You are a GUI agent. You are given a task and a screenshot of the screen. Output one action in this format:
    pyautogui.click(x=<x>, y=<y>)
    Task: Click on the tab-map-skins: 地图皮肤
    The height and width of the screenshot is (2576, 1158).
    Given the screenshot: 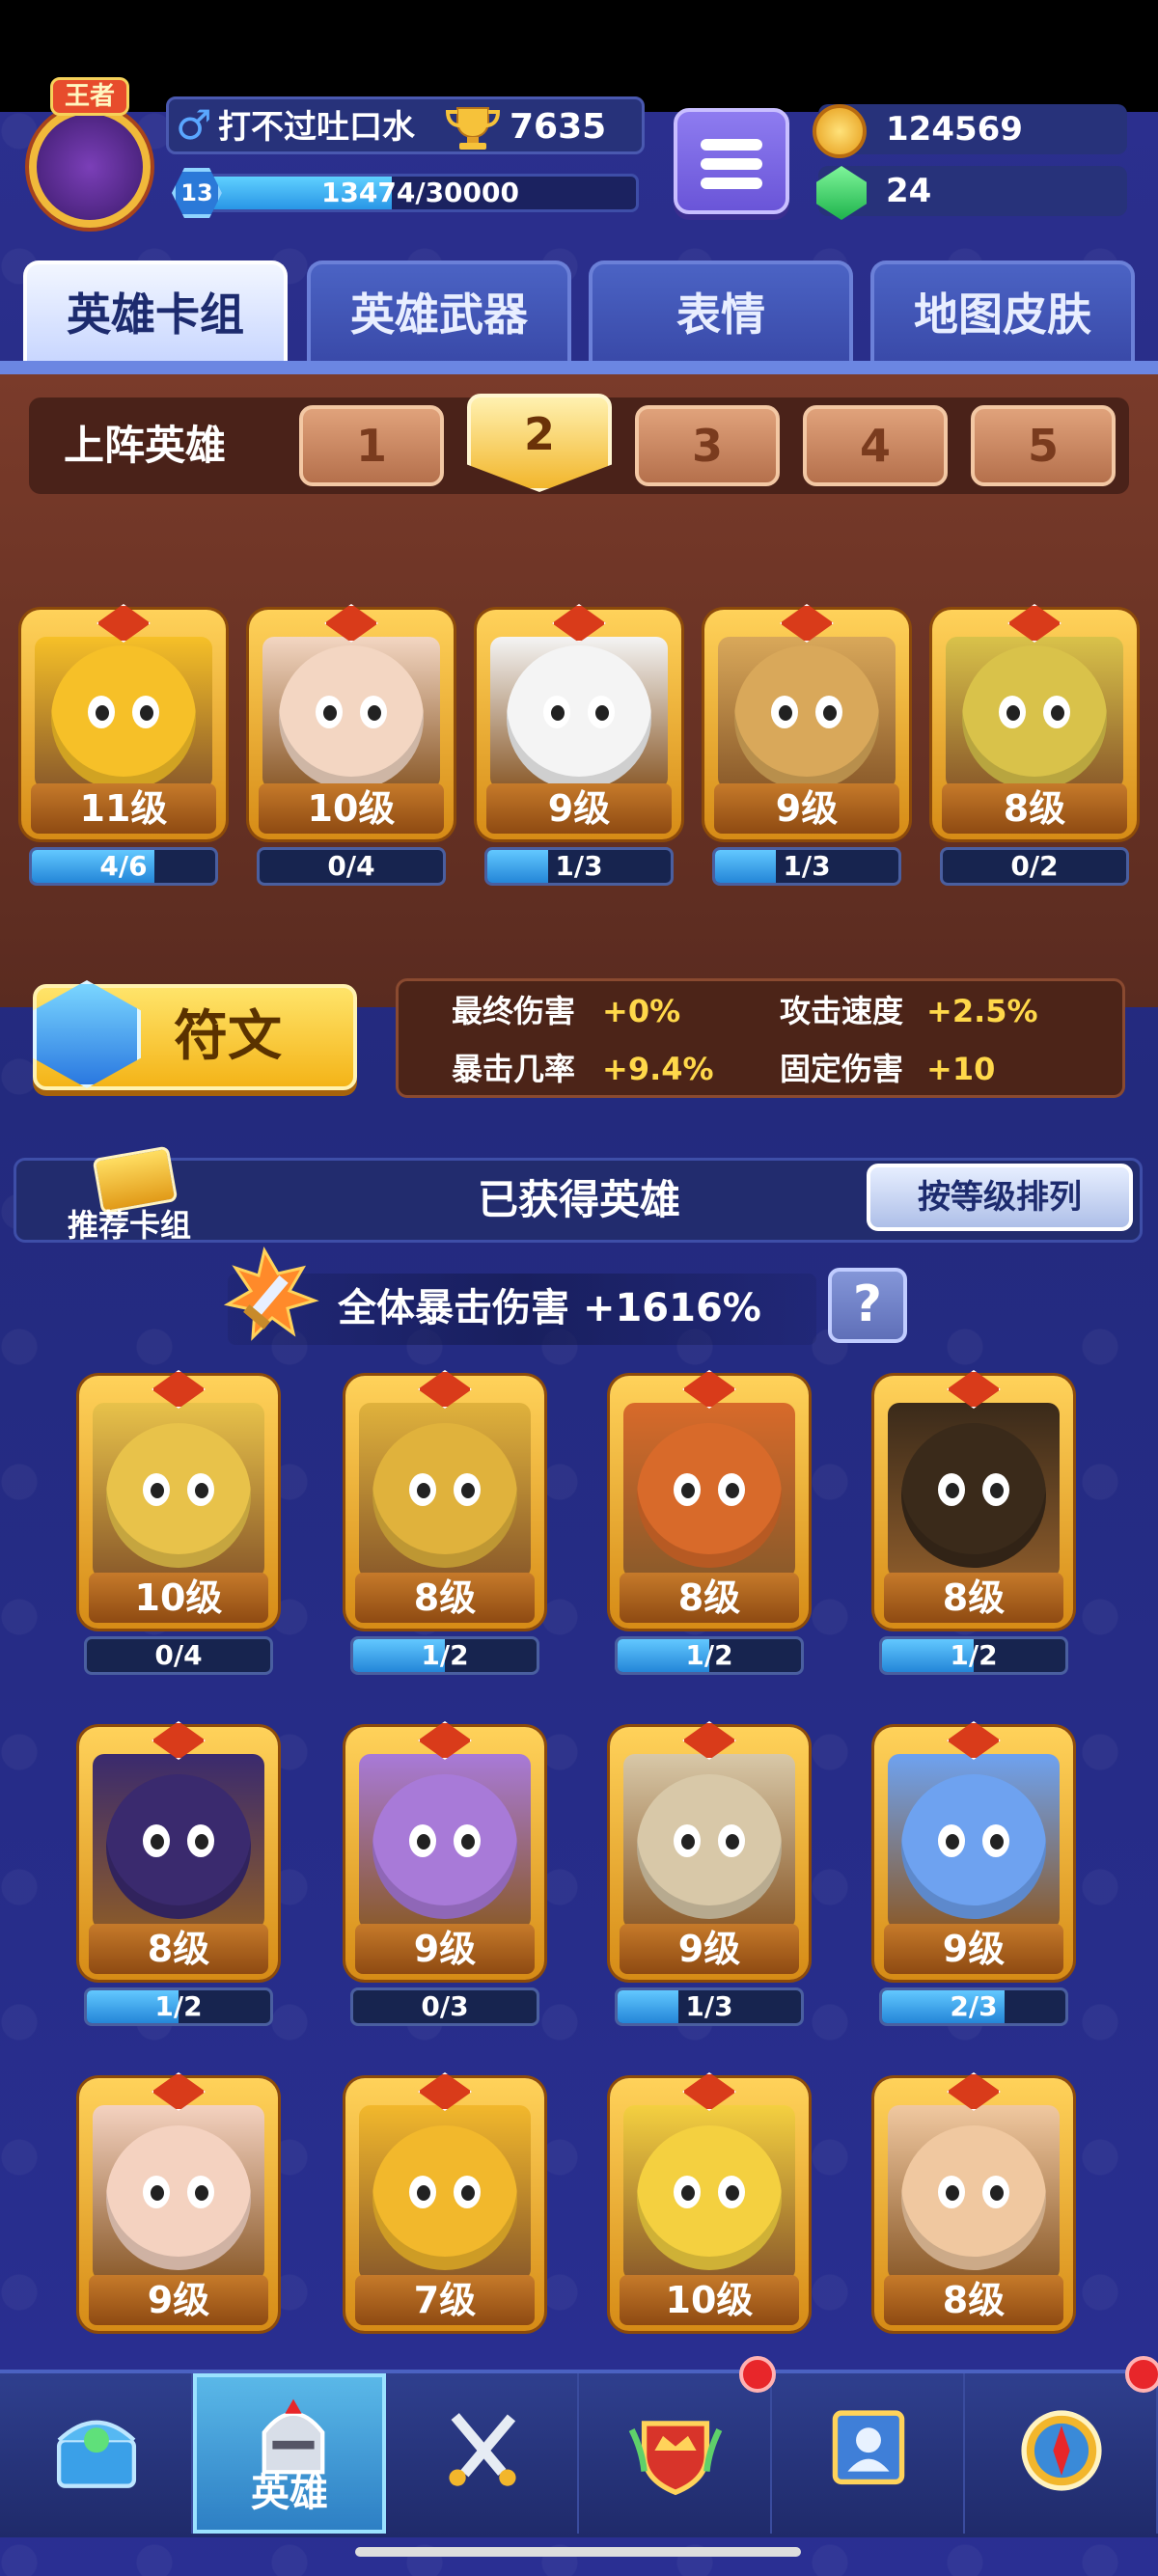 What is the action you would take?
    pyautogui.click(x=1002, y=312)
    